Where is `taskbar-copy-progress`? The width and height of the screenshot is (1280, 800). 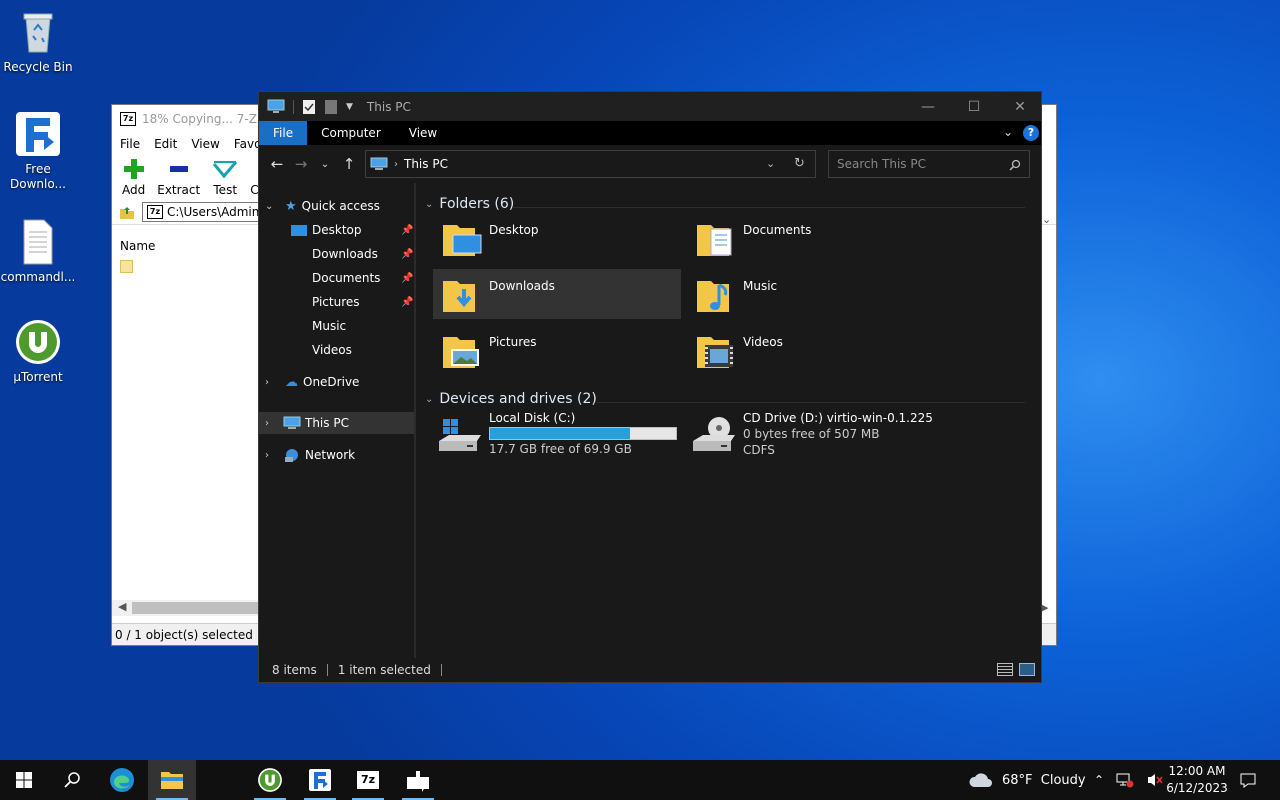 taskbar-copy-progress is located at coordinates (418, 780).